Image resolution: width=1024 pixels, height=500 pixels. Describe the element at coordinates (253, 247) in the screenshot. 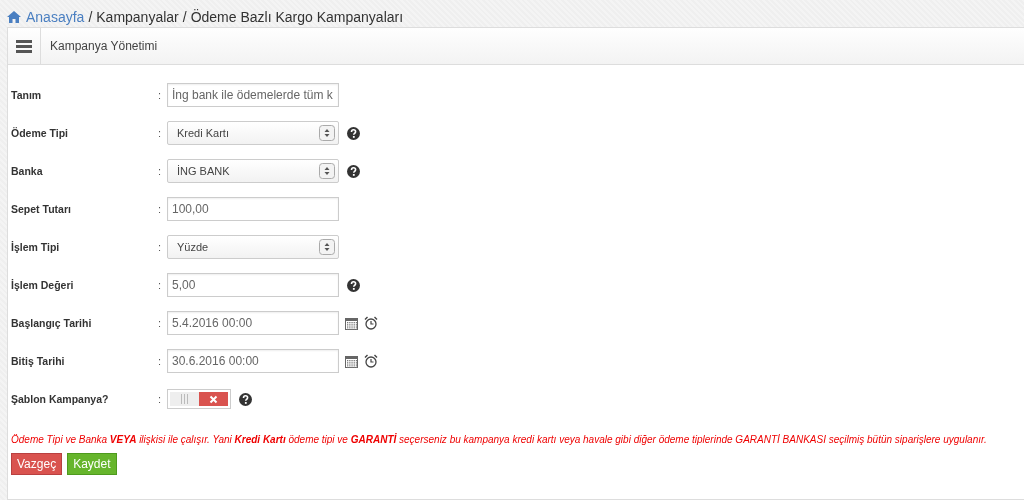

I see `select-dropdown: Yüzde` at that location.